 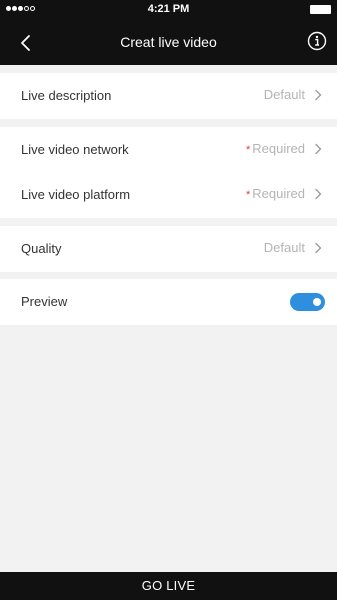 I want to click on info-button, so click(x=317, y=41).